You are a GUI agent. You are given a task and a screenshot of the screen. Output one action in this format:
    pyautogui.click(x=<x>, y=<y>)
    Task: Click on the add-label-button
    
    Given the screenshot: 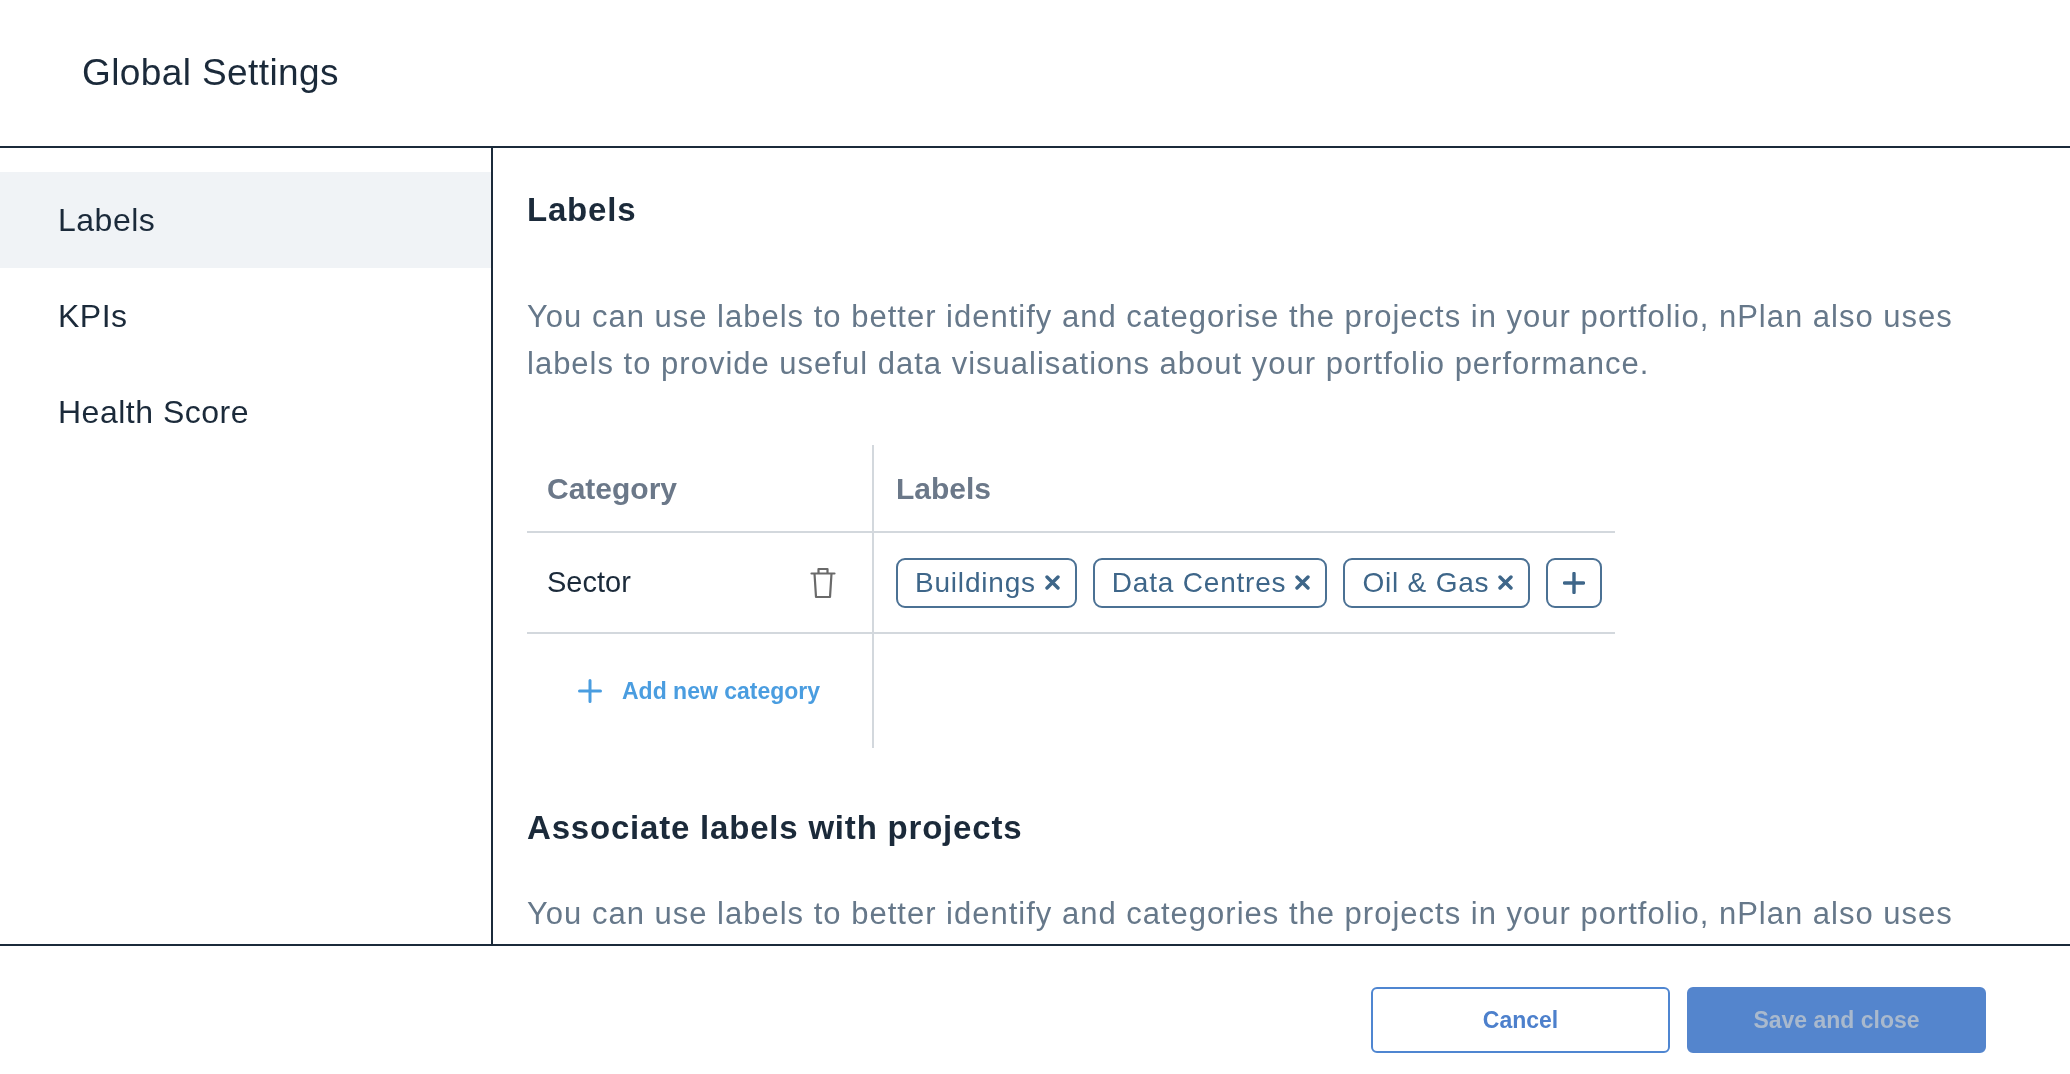 What is the action you would take?
    pyautogui.click(x=1574, y=582)
    